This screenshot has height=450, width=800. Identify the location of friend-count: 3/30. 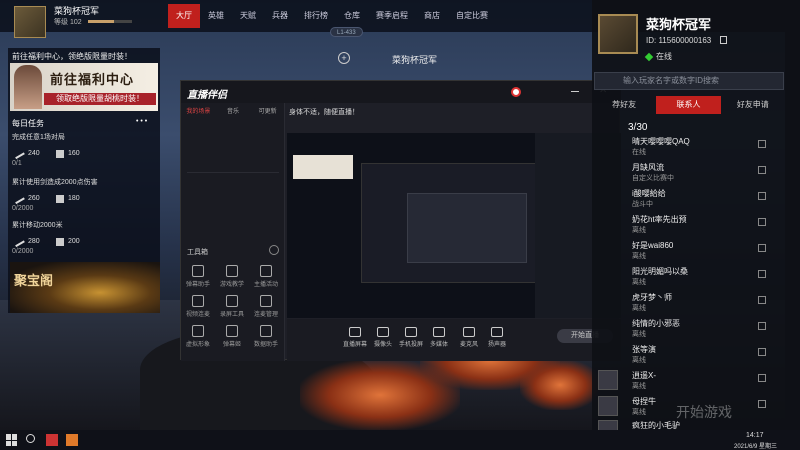
(638, 127).